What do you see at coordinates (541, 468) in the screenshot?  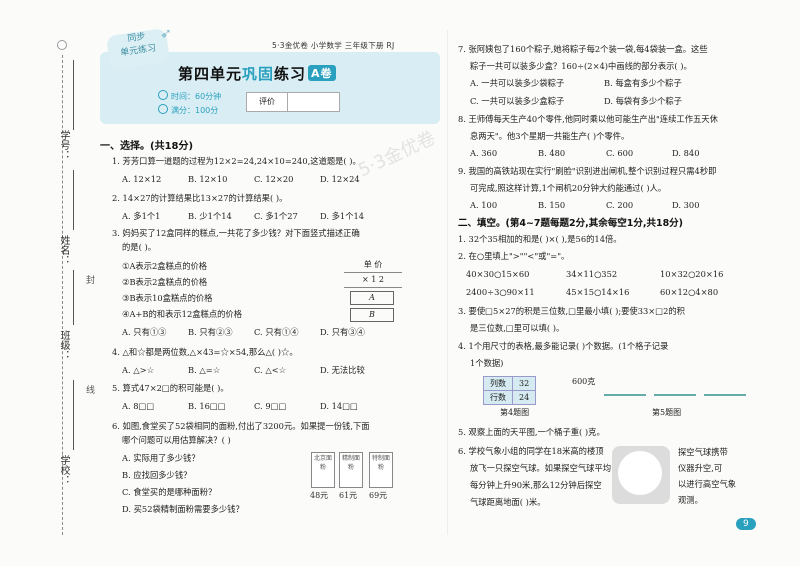 I see `fill-q6-line2: 放飞一只探空气球。如果探空气球平均` at bounding box center [541, 468].